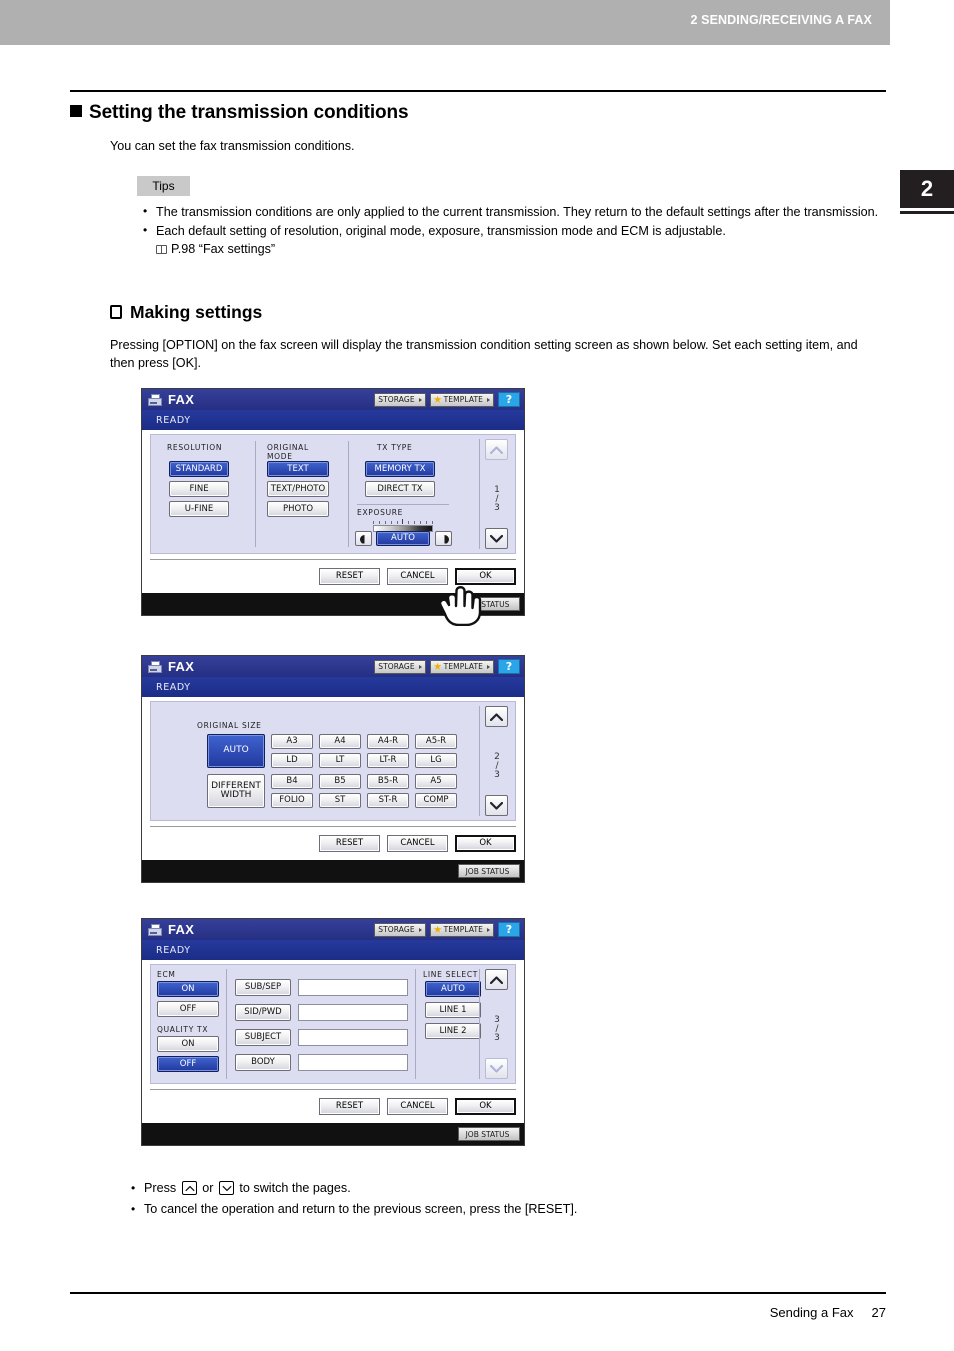 This screenshot has height=1351, width=954. Describe the element at coordinates (436, 800) in the screenshot. I see `original-size-comp-button: COMP` at that location.